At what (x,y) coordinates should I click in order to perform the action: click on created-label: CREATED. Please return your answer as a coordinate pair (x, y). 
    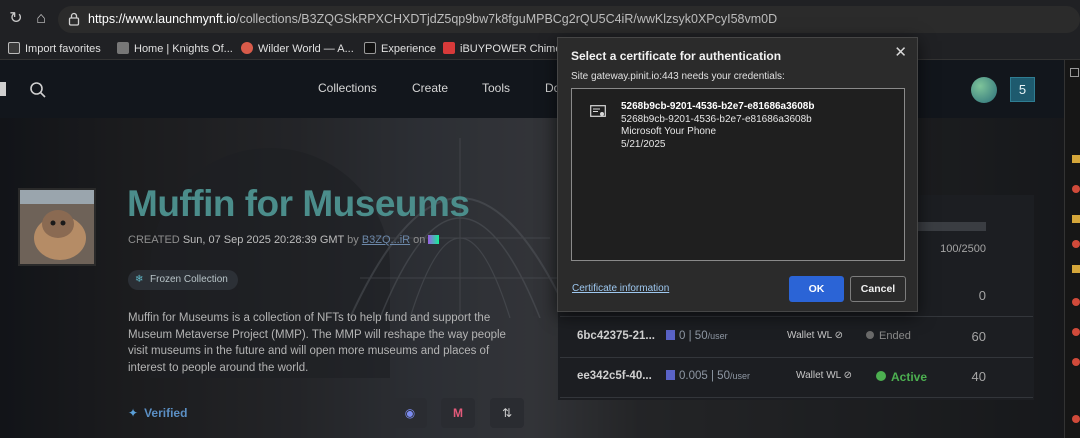
    Looking at the image, I should click on (154, 240).